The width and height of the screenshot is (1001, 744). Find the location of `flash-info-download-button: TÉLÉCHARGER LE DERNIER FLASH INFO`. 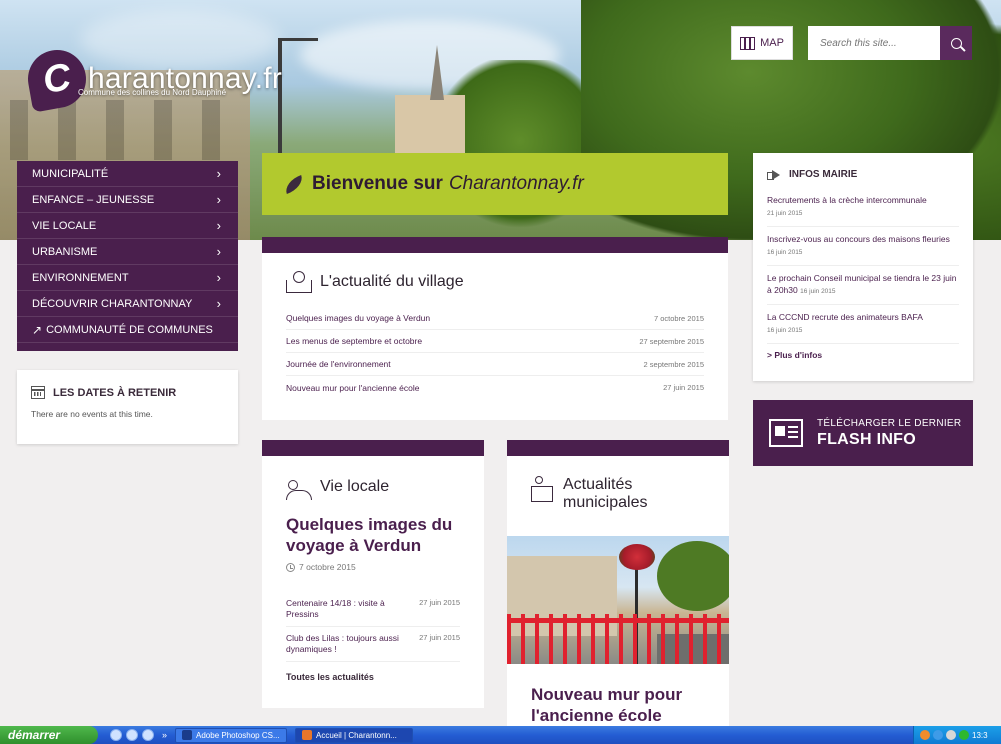

flash-info-download-button: TÉLÉCHARGER LE DERNIER FLASH INFO is located at coordinates (863, 433).